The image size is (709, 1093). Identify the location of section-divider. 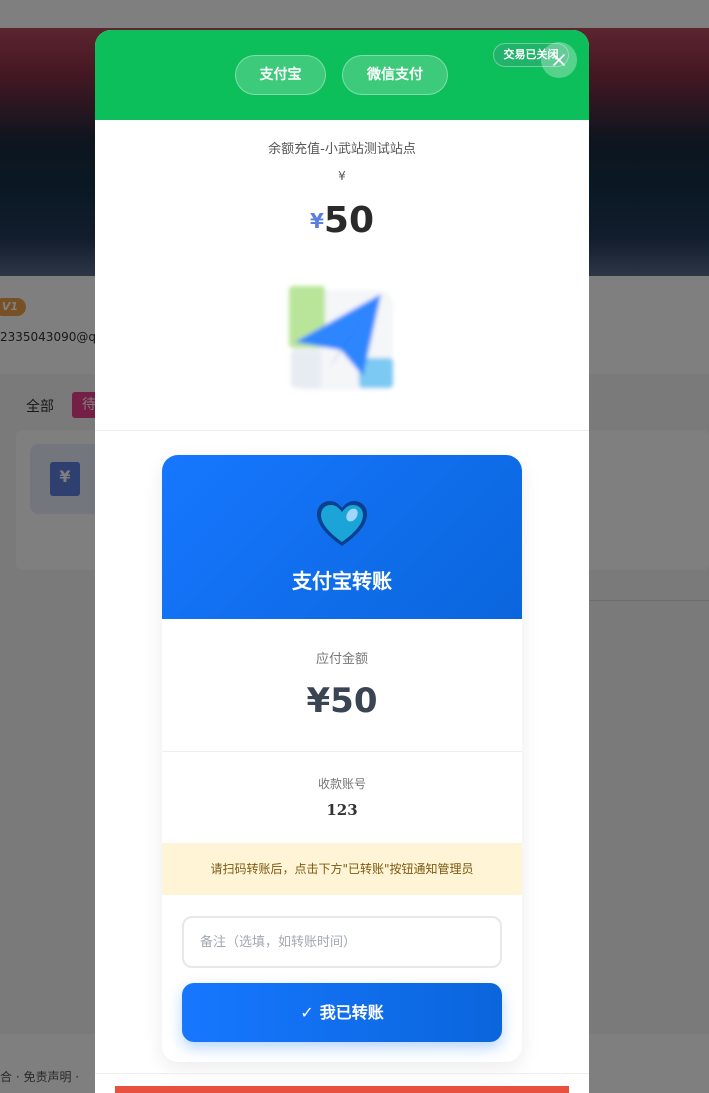
(342, 430).